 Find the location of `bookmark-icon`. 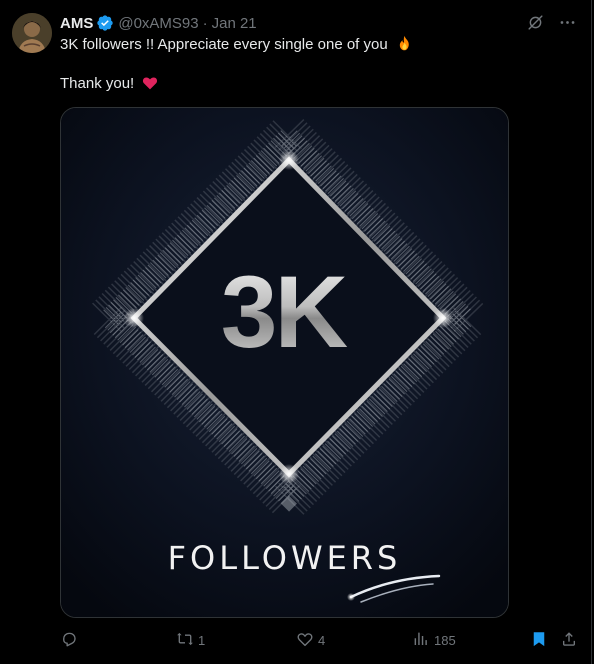

bookmark-icon is located at coordinates (539, 640).